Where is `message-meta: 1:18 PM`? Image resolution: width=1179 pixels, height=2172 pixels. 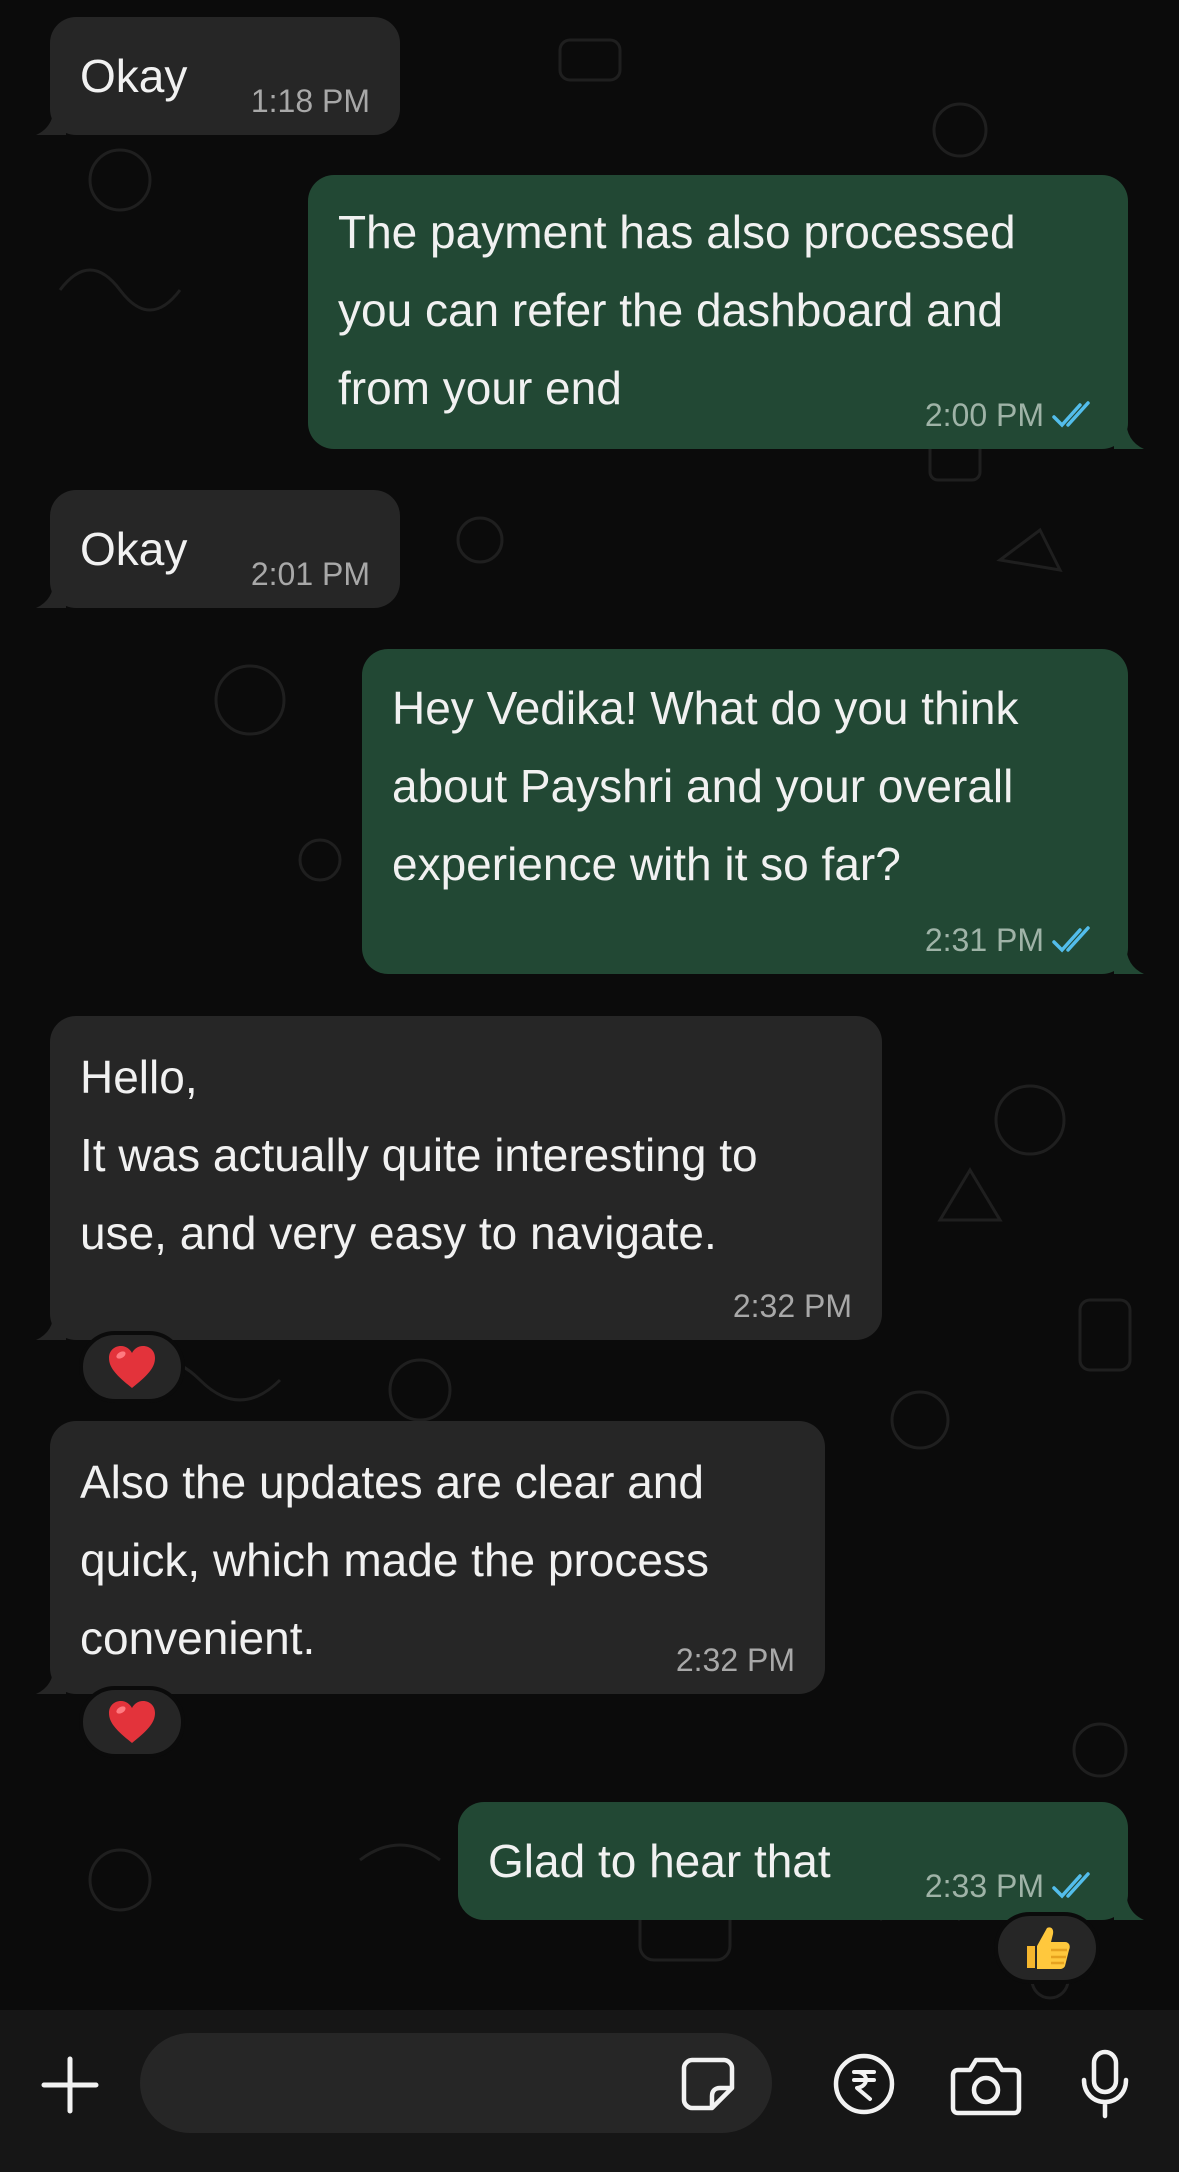
message-meta: 1:18 PM is located at coordinates (310, 101).